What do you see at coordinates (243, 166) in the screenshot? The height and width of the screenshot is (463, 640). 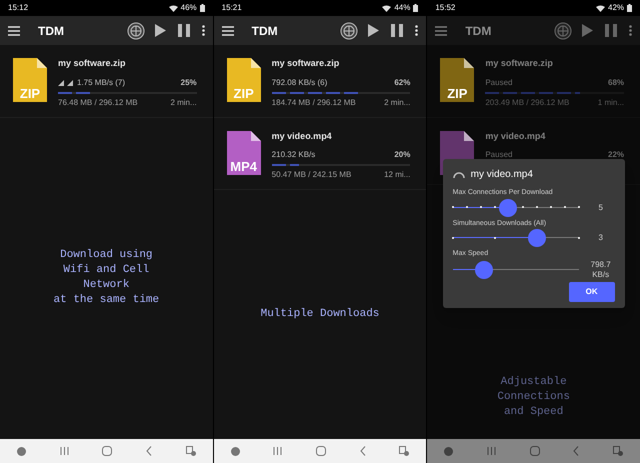 I see `file-type-label: MP4` at bounding box center [243, 166].